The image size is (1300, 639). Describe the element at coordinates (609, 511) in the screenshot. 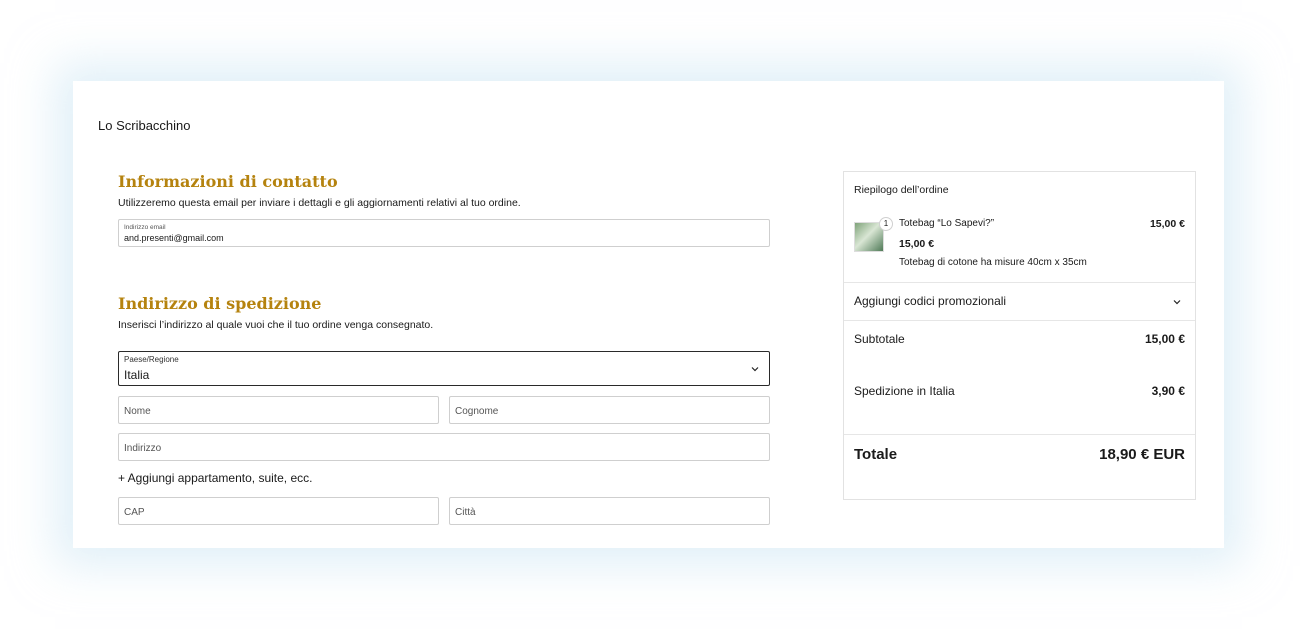

I see `city-field: Città` at that location.